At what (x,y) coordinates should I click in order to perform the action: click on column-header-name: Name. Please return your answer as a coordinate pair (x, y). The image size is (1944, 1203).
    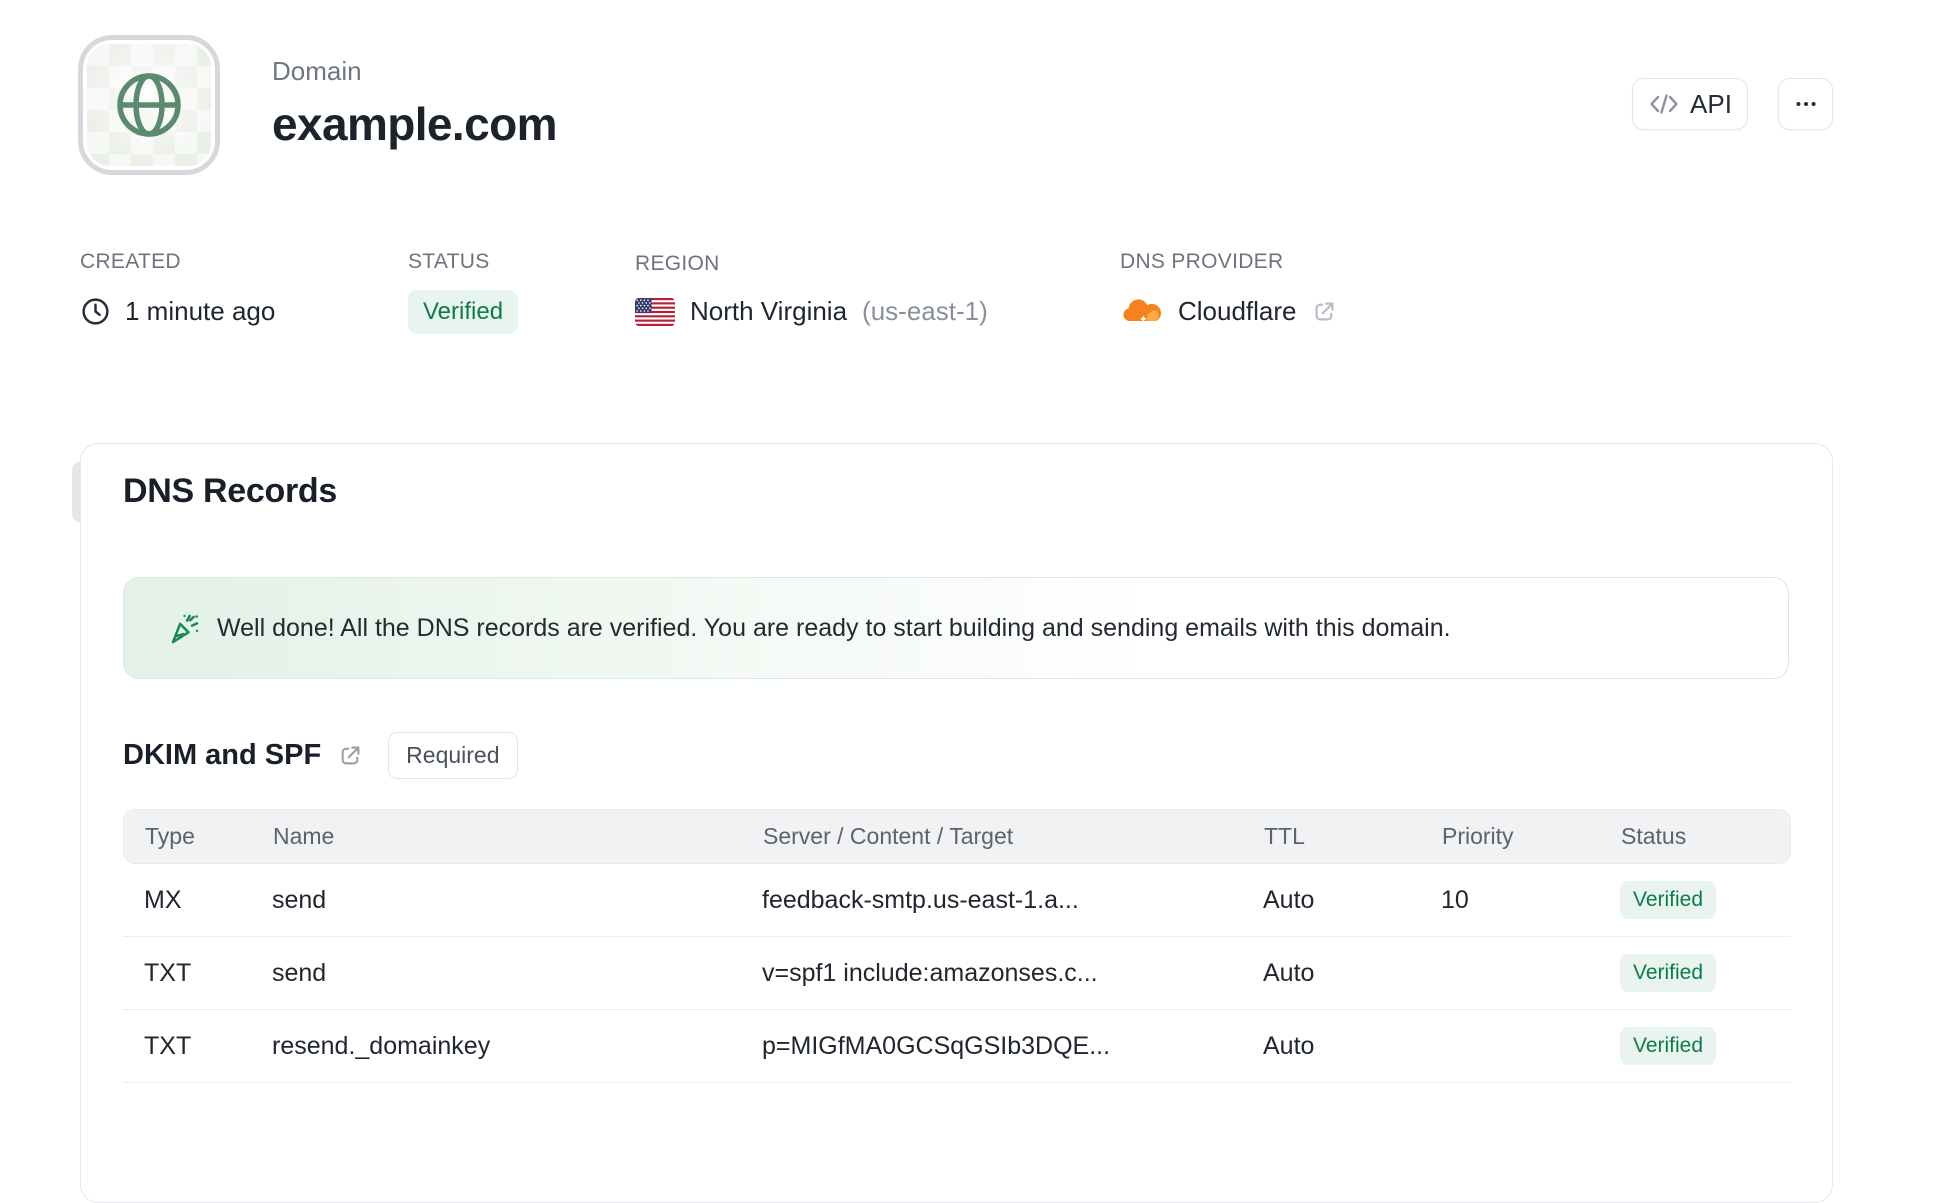
    Looking at the image, I should click on (304, 836).